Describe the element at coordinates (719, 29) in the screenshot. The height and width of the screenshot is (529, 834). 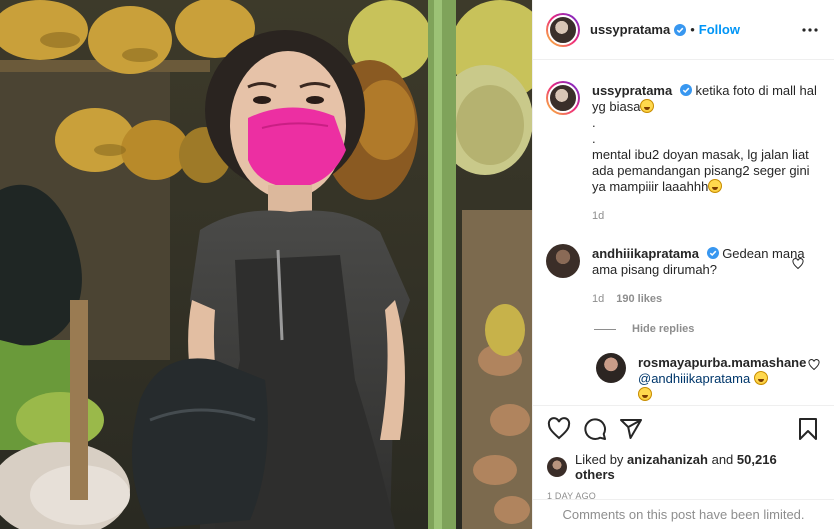
I see `follow-button: Follow` at that location.